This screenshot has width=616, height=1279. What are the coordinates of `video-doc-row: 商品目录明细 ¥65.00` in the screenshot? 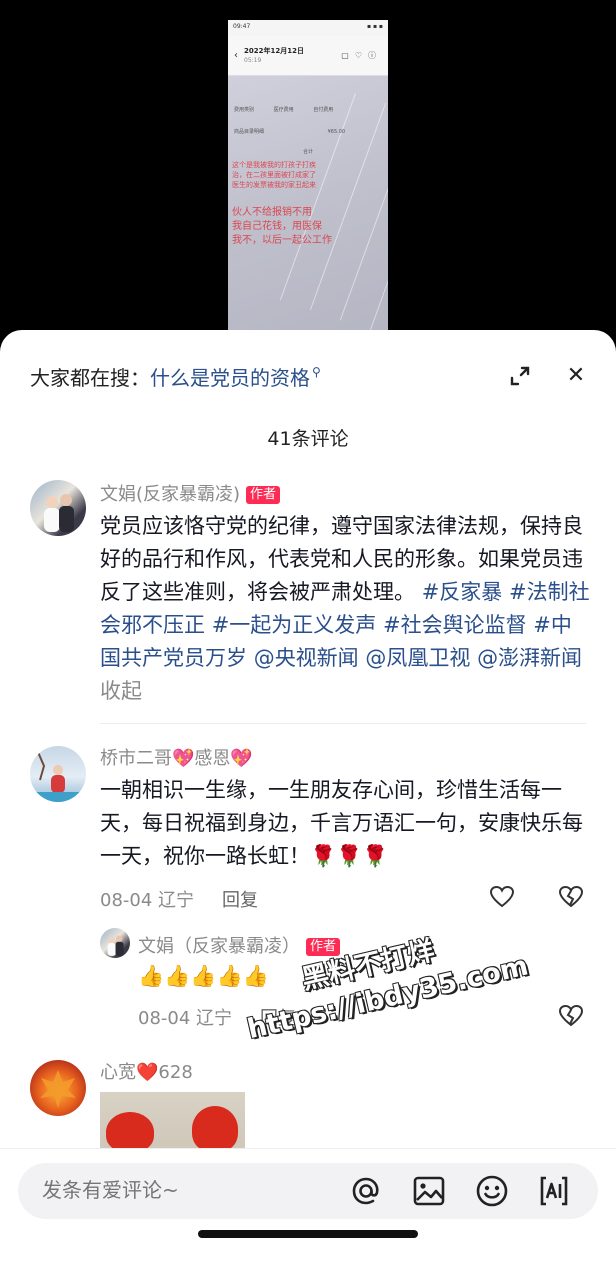 It's located at (308, 131).